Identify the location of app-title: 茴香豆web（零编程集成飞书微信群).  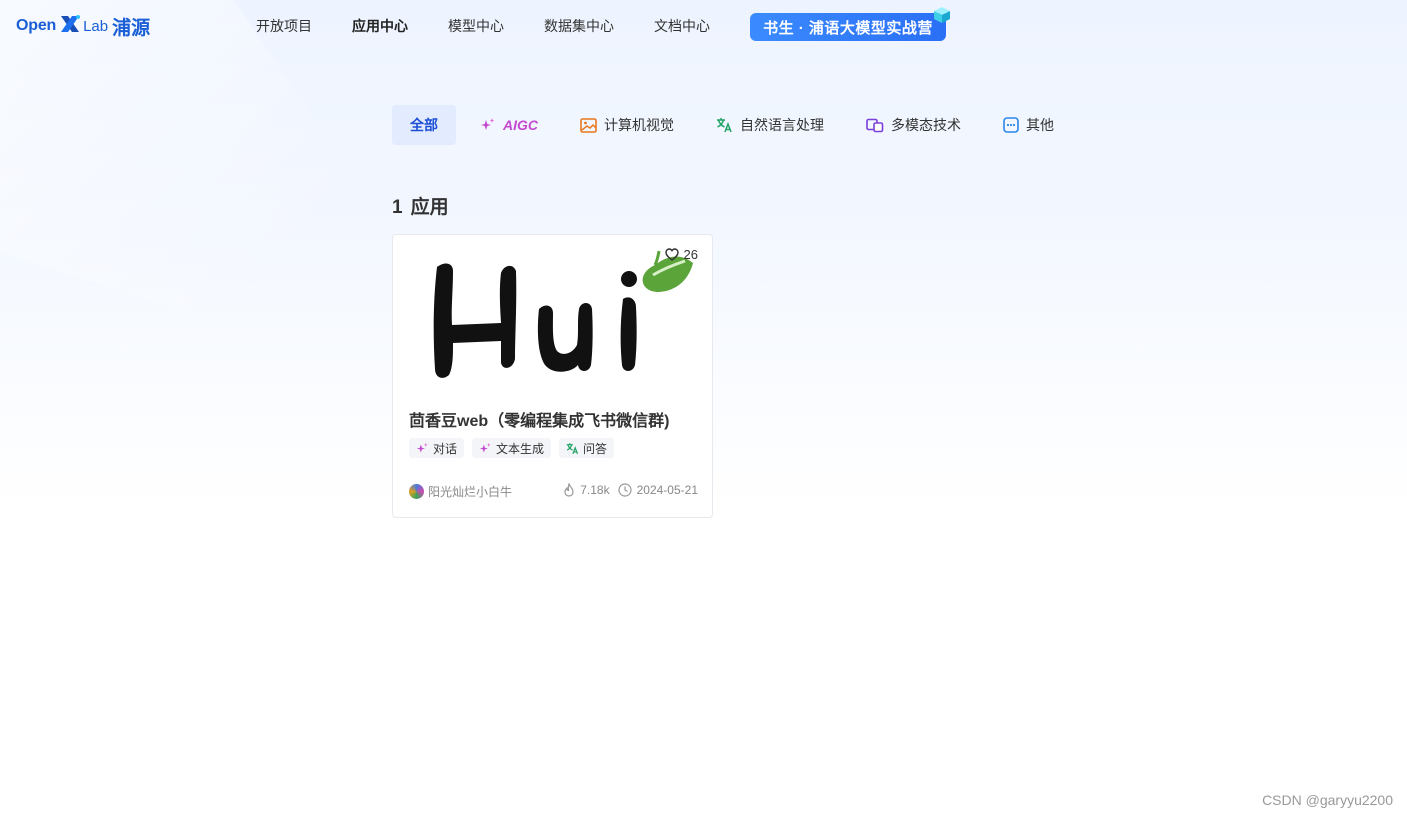
(539, 419).